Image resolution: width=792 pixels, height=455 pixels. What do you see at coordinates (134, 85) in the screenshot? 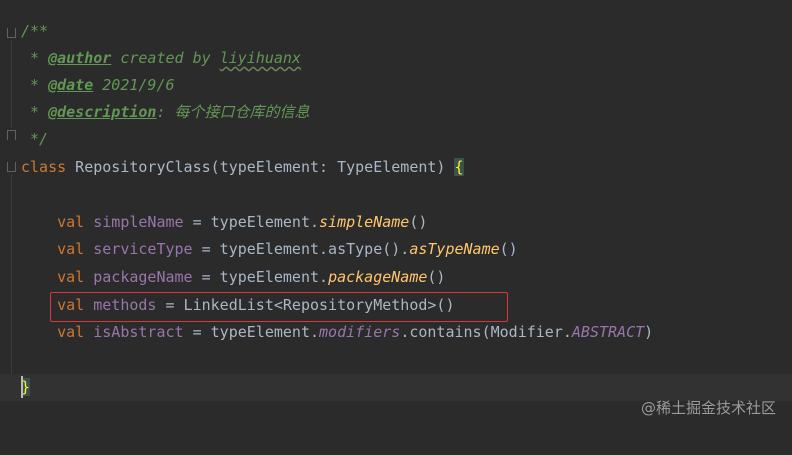
I see `doc-date-text: 2021/9/6` at bounding box center [134, 85].